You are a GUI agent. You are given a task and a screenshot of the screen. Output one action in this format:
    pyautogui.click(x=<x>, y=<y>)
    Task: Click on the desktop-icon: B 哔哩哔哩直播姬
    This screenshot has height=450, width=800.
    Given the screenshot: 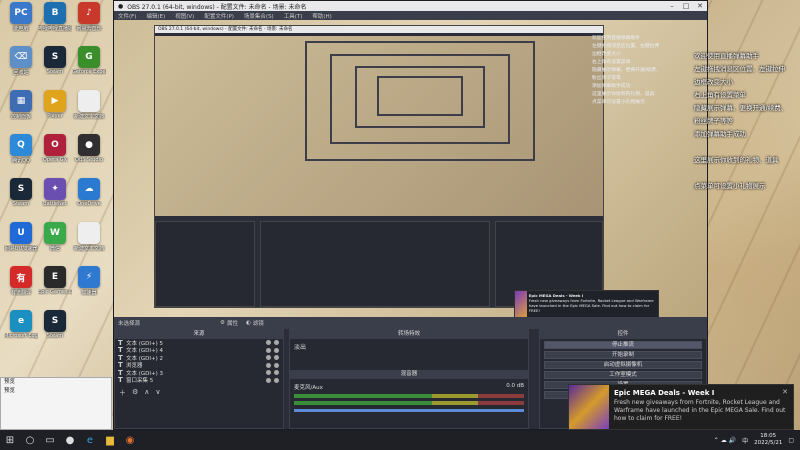 What is the action you would take?
    pyautogui.click(x=55, y=17)
    